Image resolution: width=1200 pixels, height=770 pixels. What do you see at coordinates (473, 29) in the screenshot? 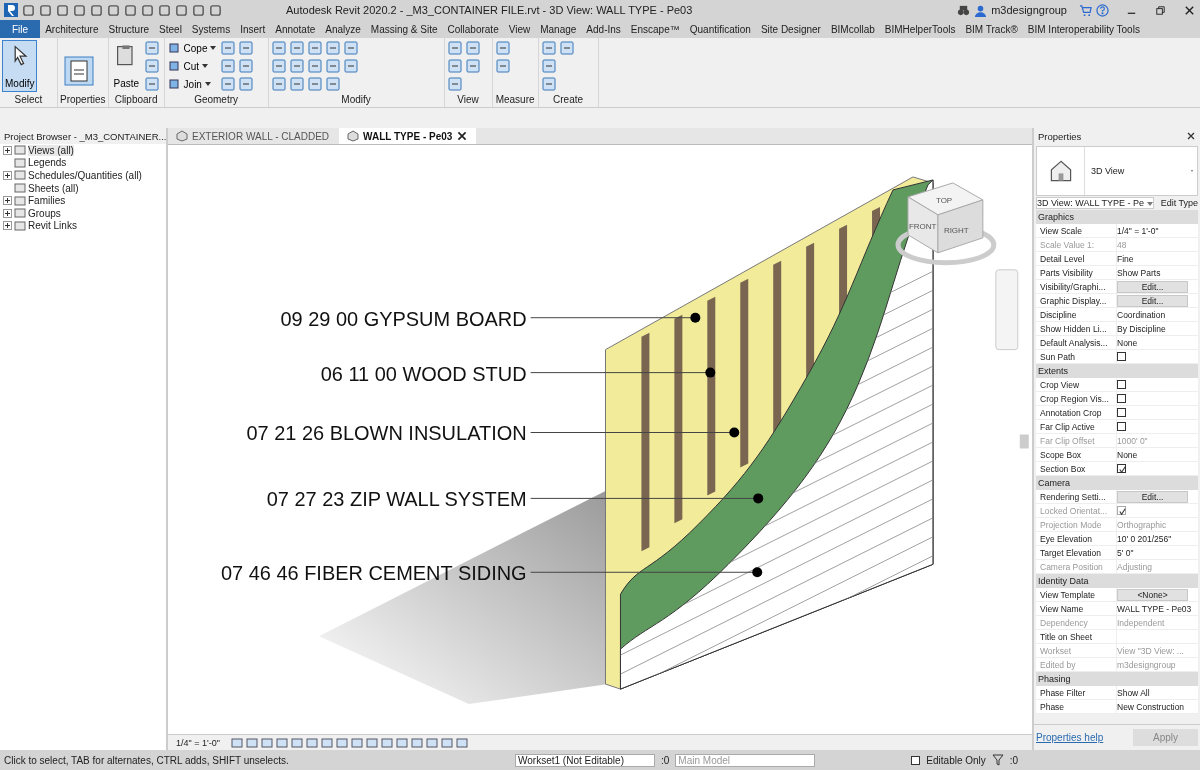
I see `ribbon-tab: Collaborate` at bounding box center [473, 29].